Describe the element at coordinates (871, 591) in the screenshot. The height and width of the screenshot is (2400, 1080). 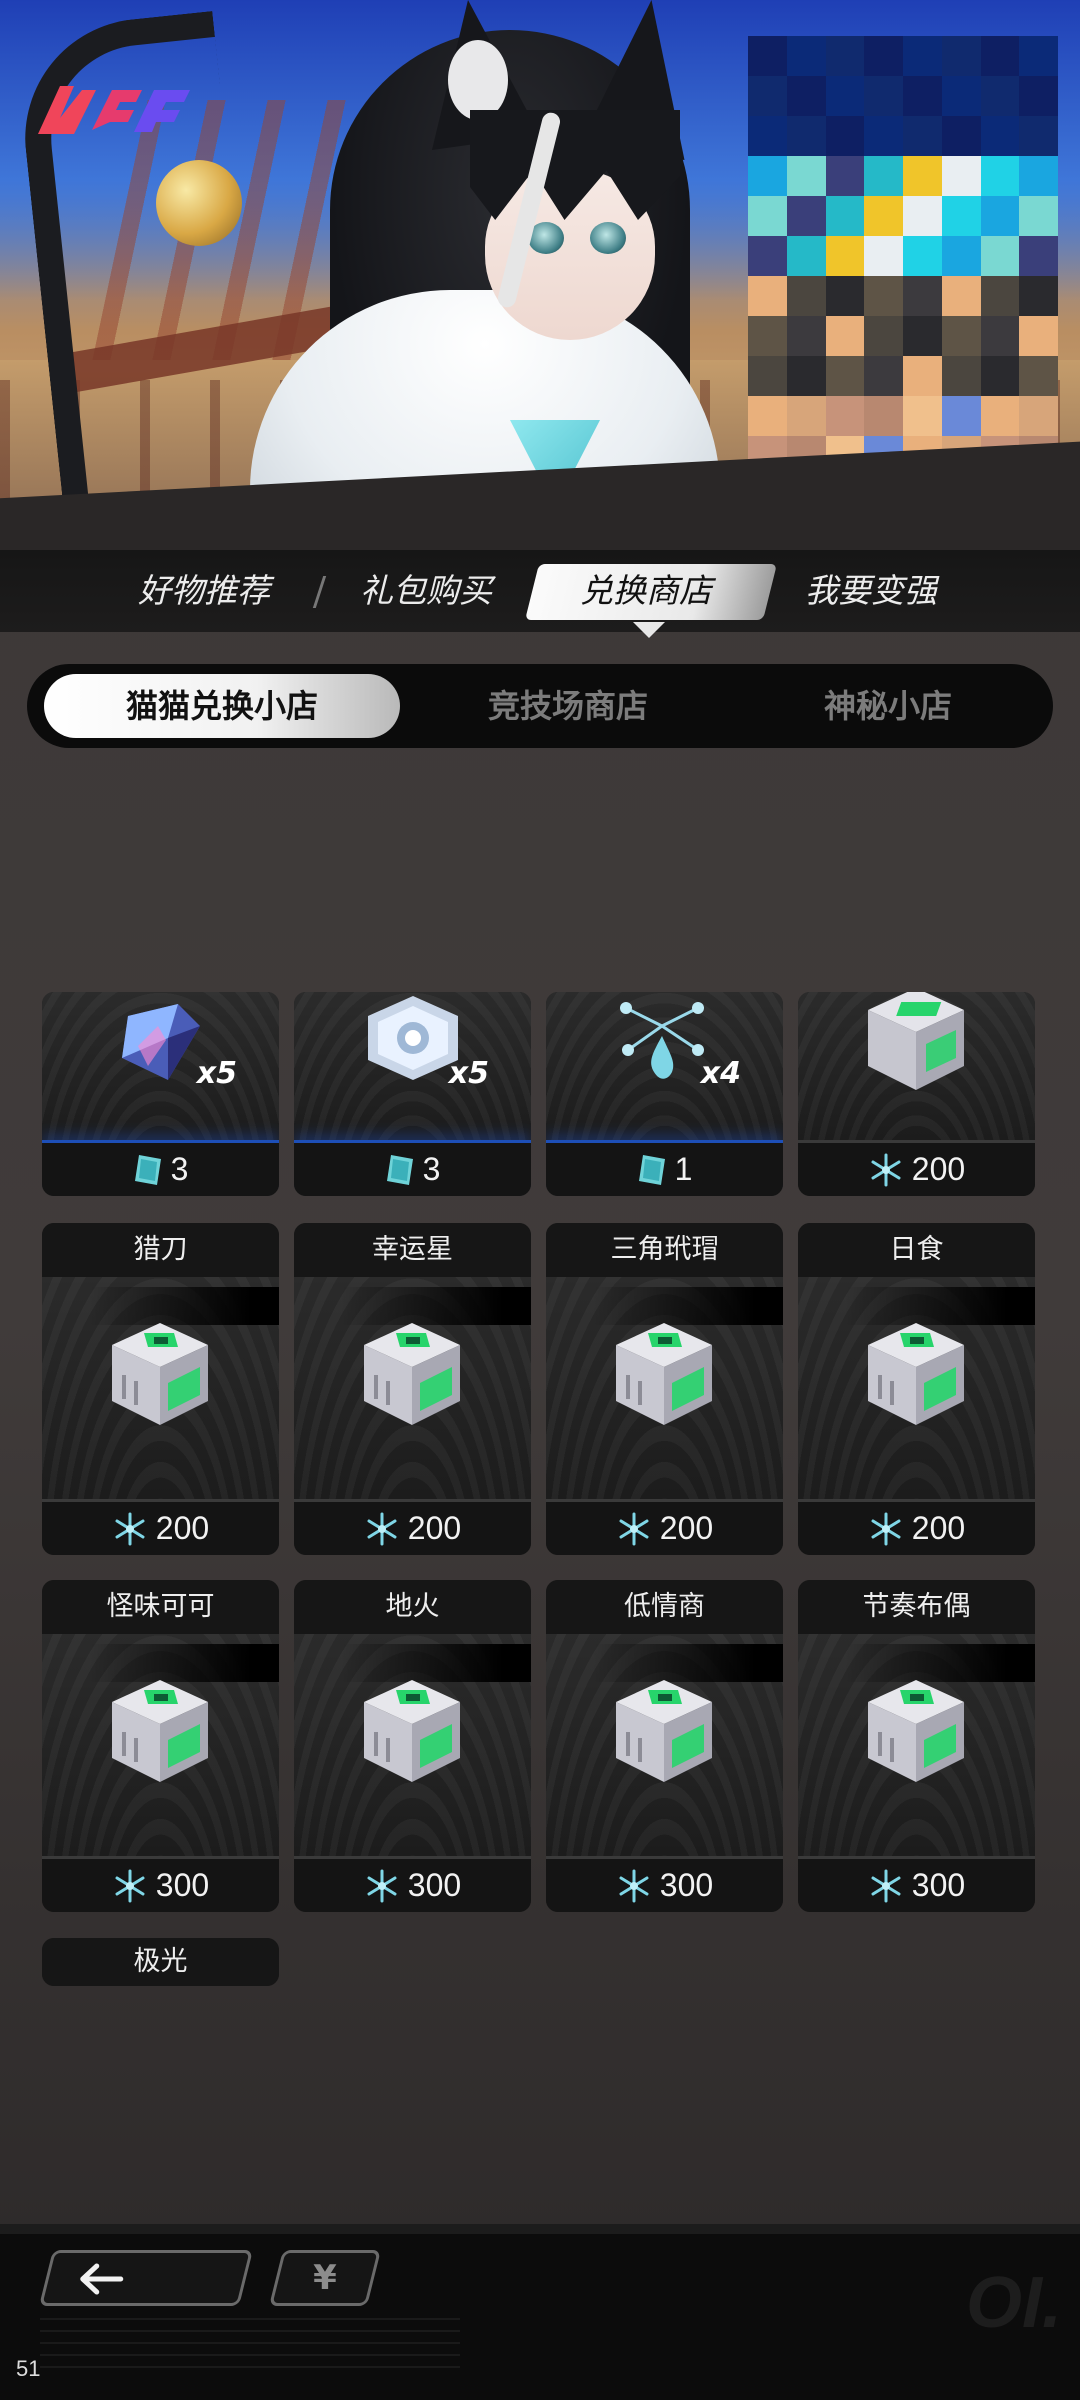
I see `tab-get-stronger: 我要变强` at that location.